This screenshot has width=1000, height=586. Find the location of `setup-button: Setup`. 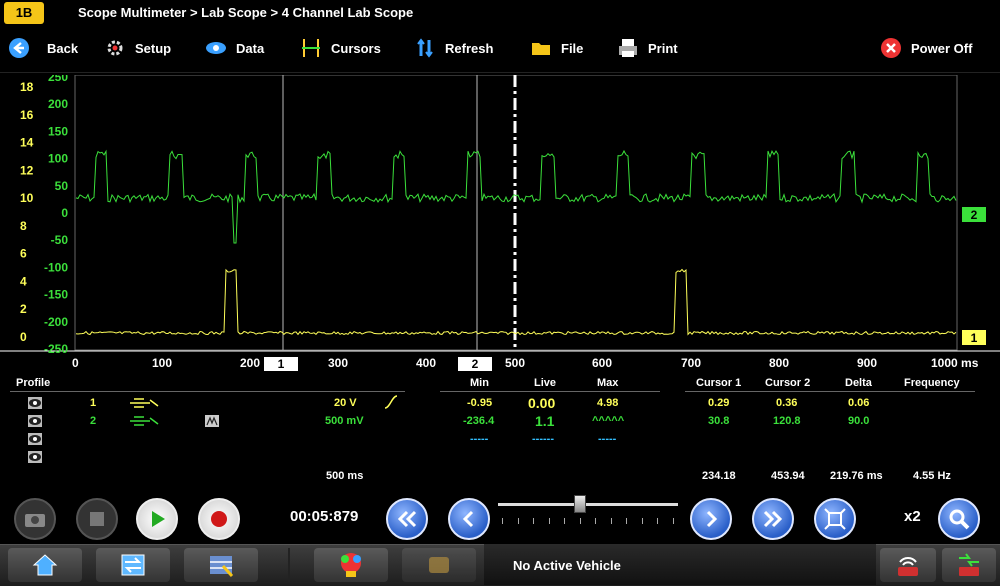

setup-button: Setup is located at coordinates (137, 48).